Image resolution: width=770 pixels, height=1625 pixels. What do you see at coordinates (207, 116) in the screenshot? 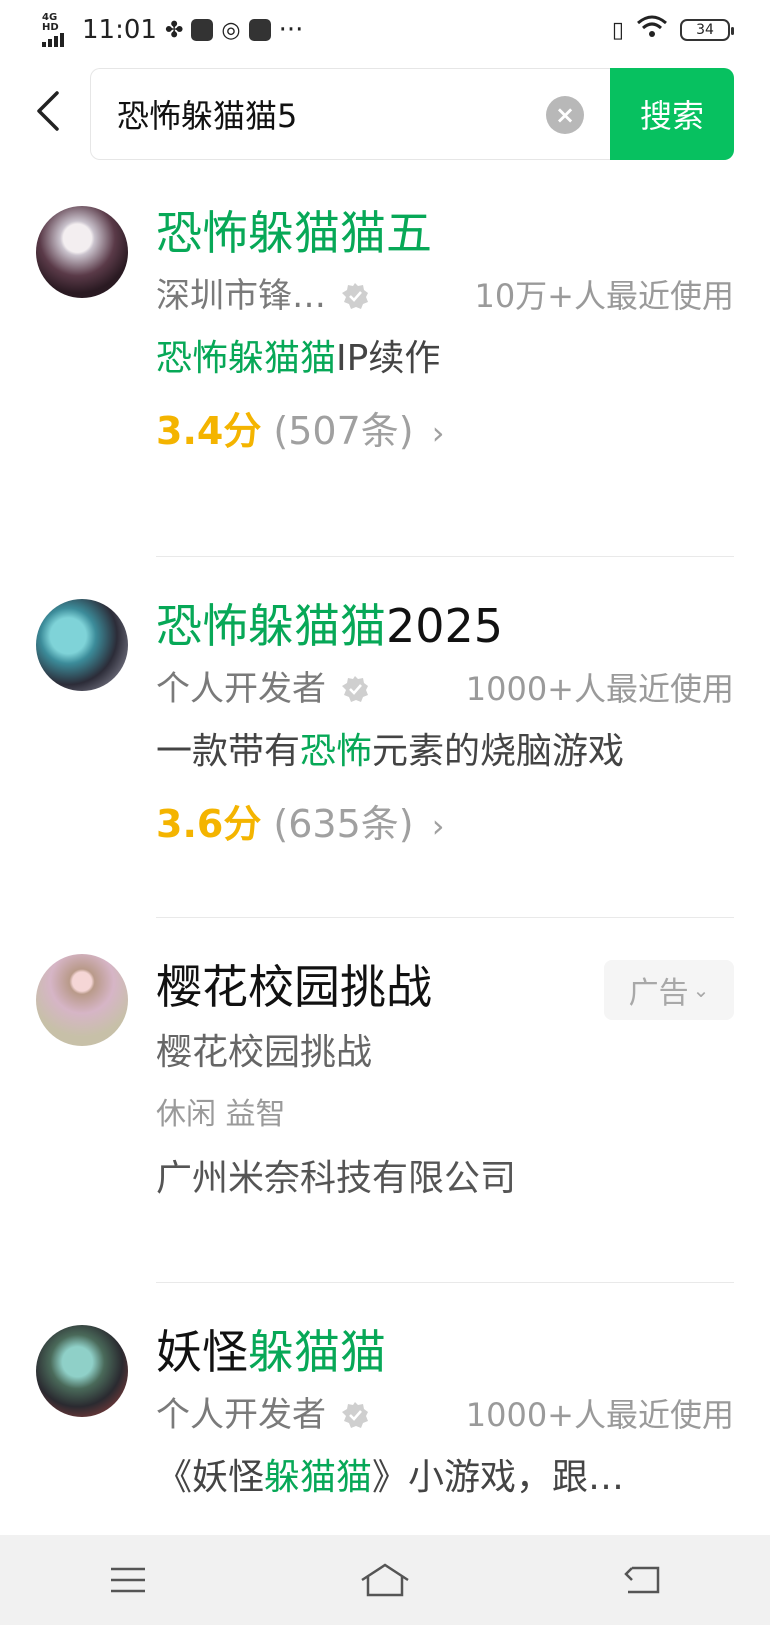
I see `search-query: 恐怖躲猫猫5` at bounding box center [207, 116].